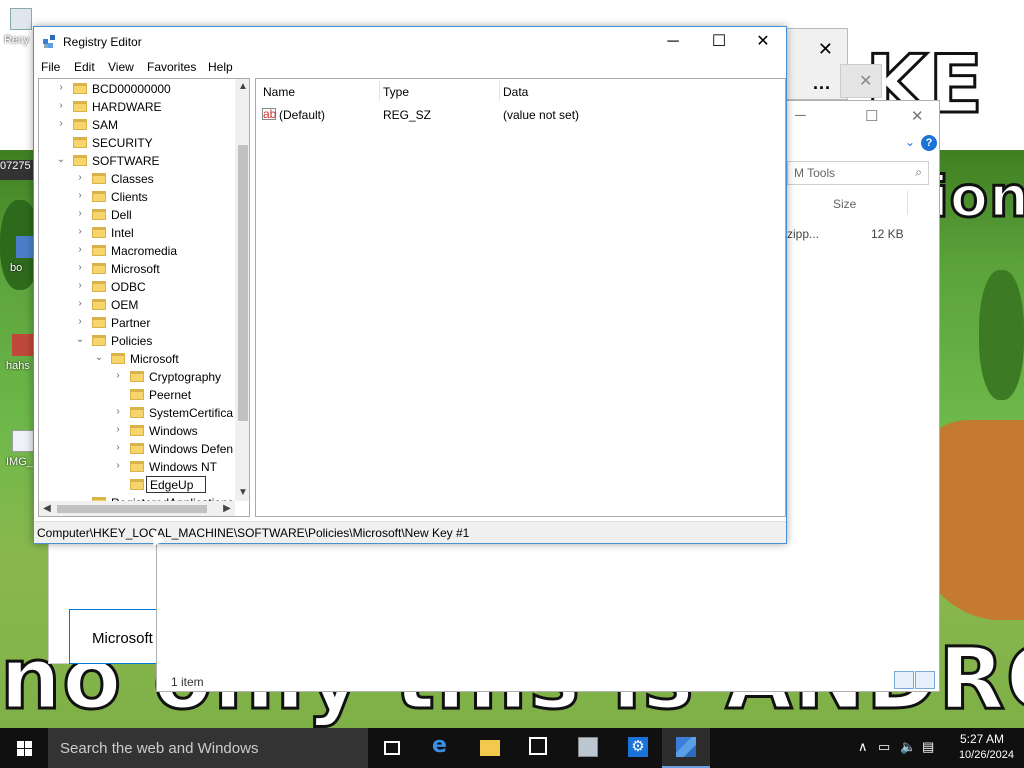 This screenshot has height=768, width=1024. Describe the element at coordinates (396, 92) in the screenshot. I see `column-header-type: Type` at that location.